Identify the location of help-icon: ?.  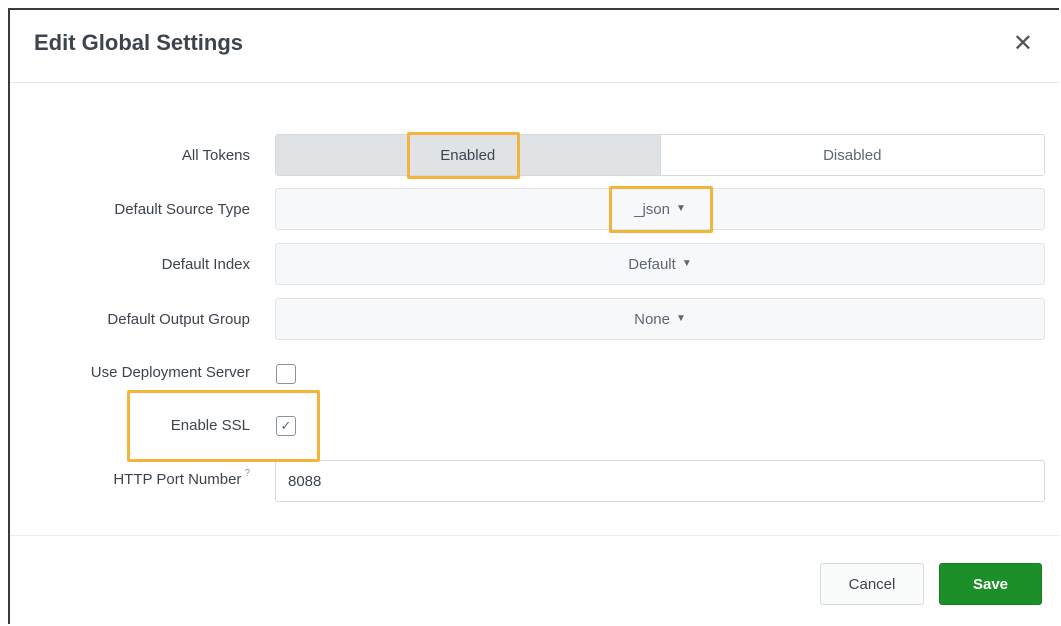
(247, 473).